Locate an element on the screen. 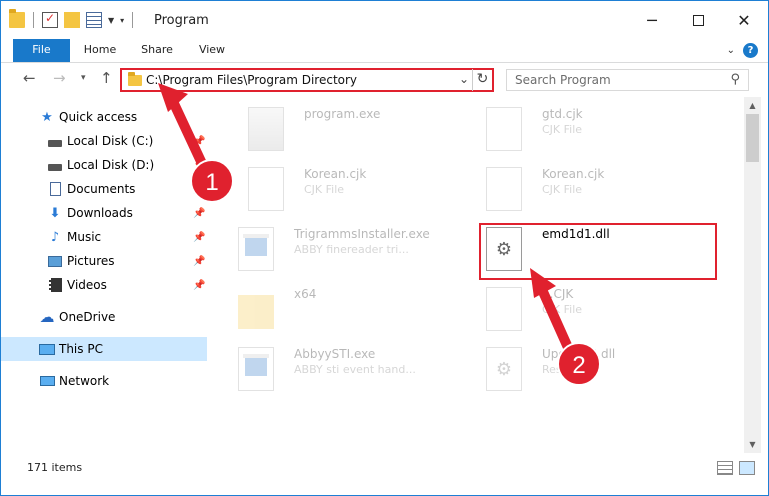 Image resolution: width=769 pixels, height=496 pixels. properties-icon is located at coordinates (50, 19).